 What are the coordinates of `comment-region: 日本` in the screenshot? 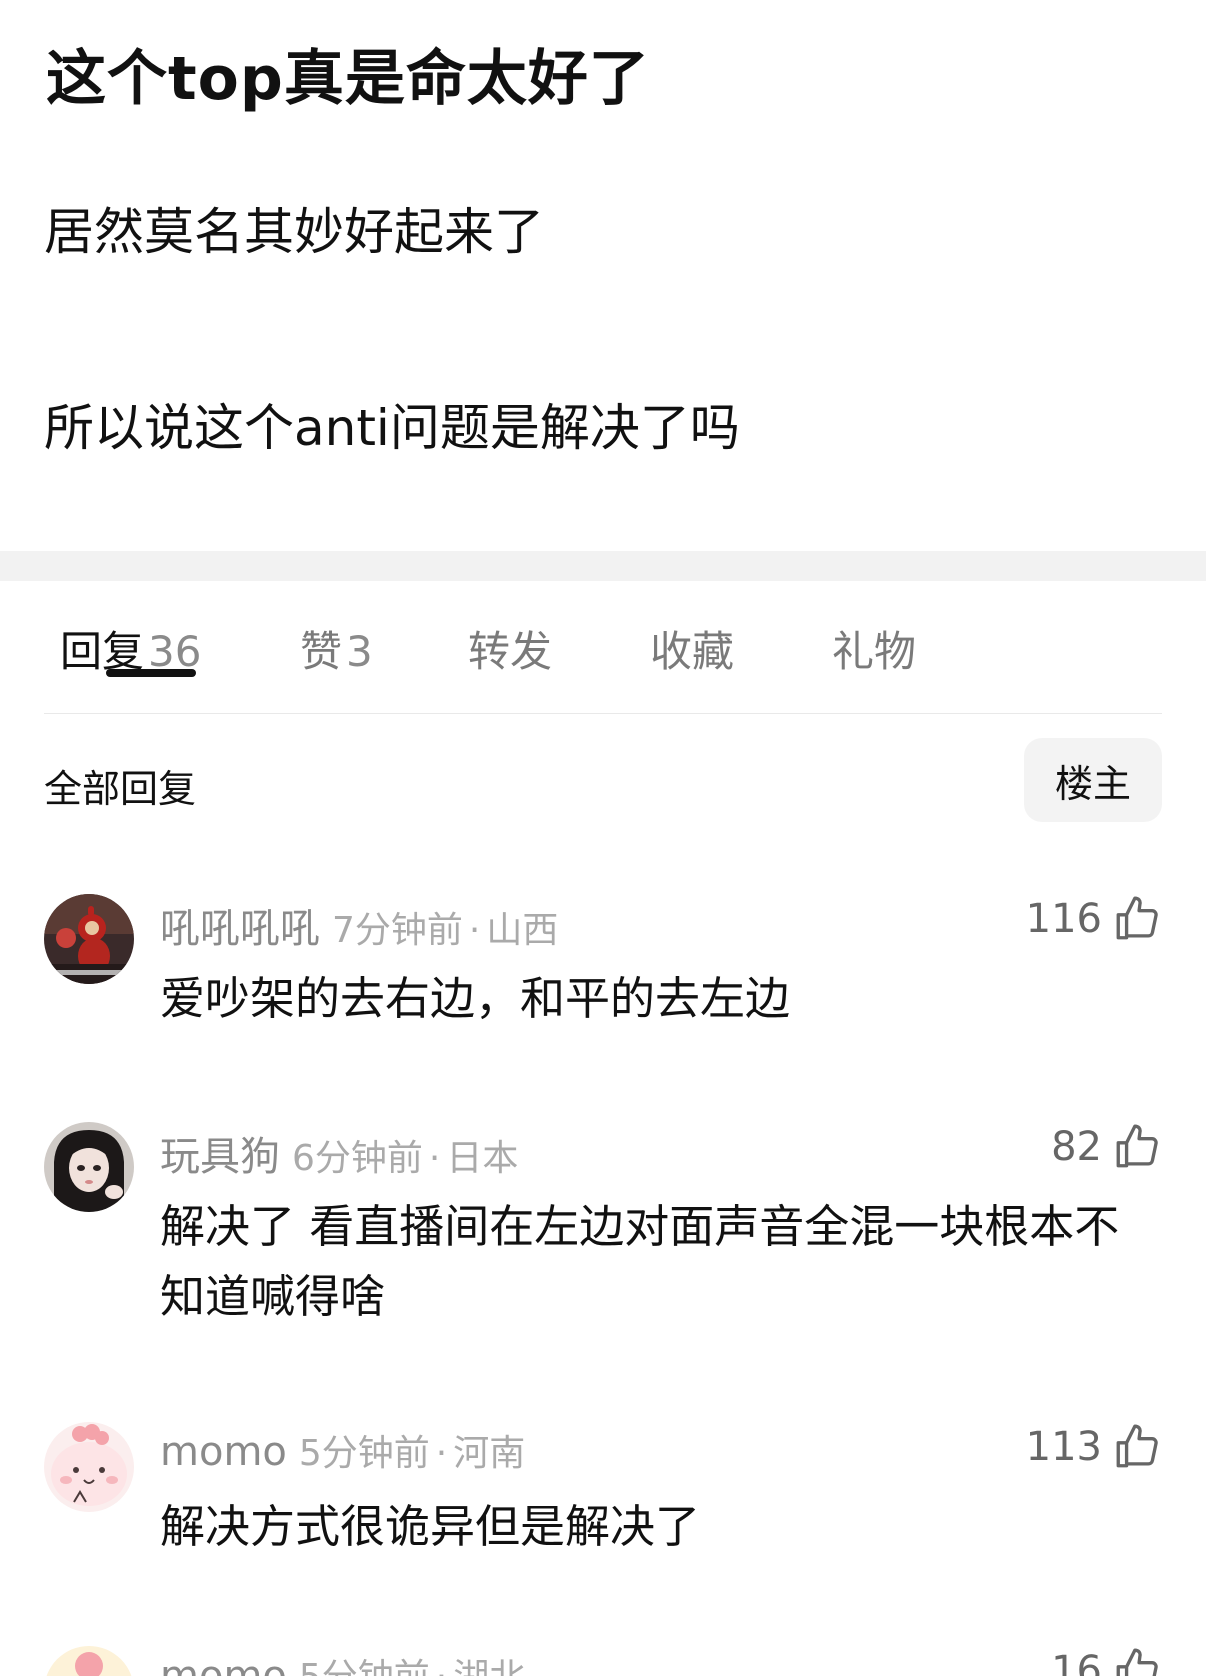 It's located at (482, 1158).